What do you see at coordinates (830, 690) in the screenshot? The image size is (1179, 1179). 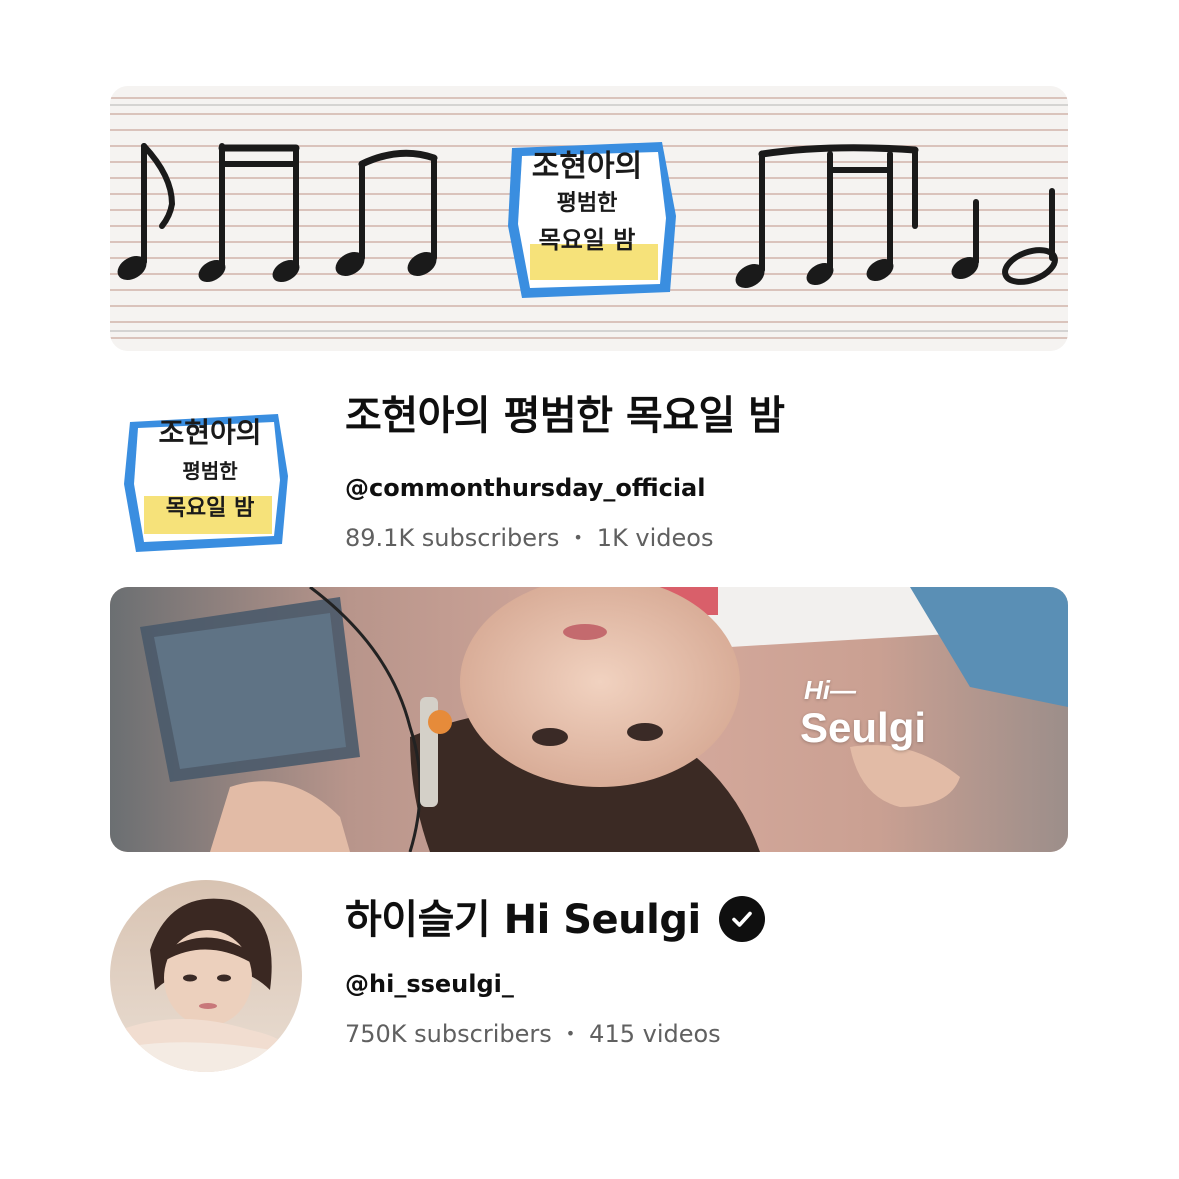 I see `banner-overlay-hi: Hi—` at bounding box center [830, 690].